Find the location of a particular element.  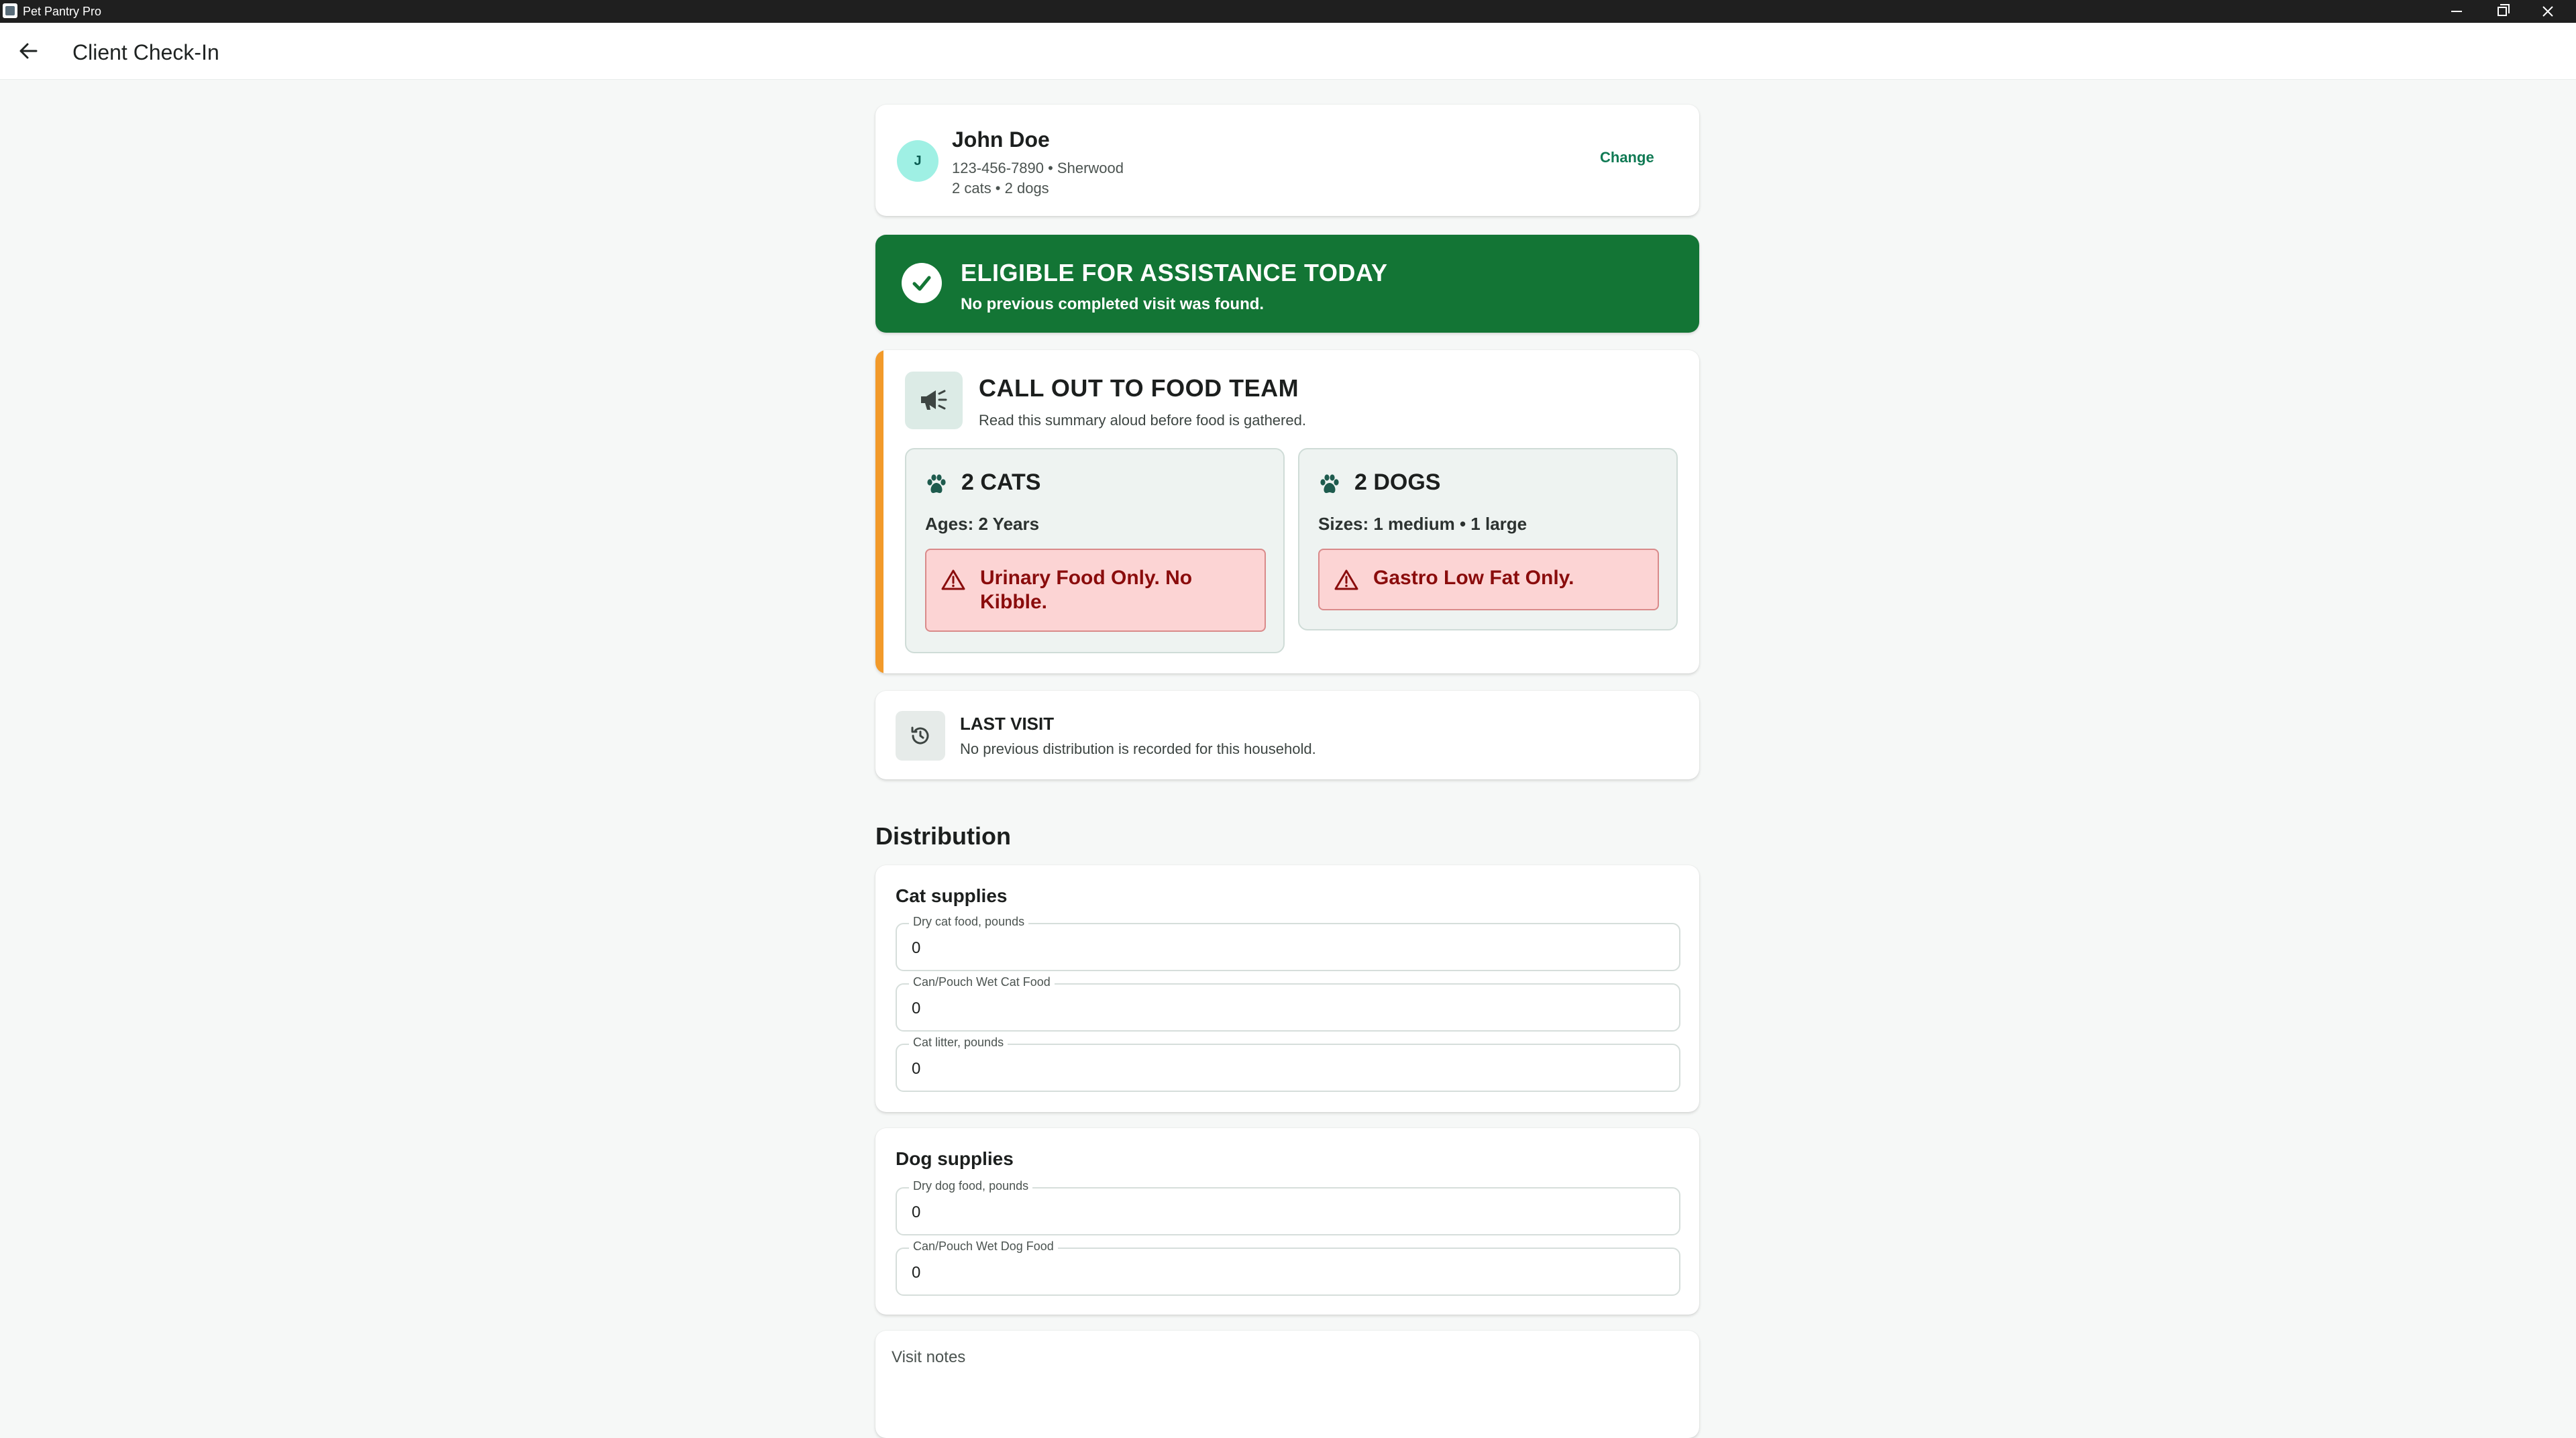

client-pets-summary: 2 cats • 2 dogs is located at coordinates (1000, 188).